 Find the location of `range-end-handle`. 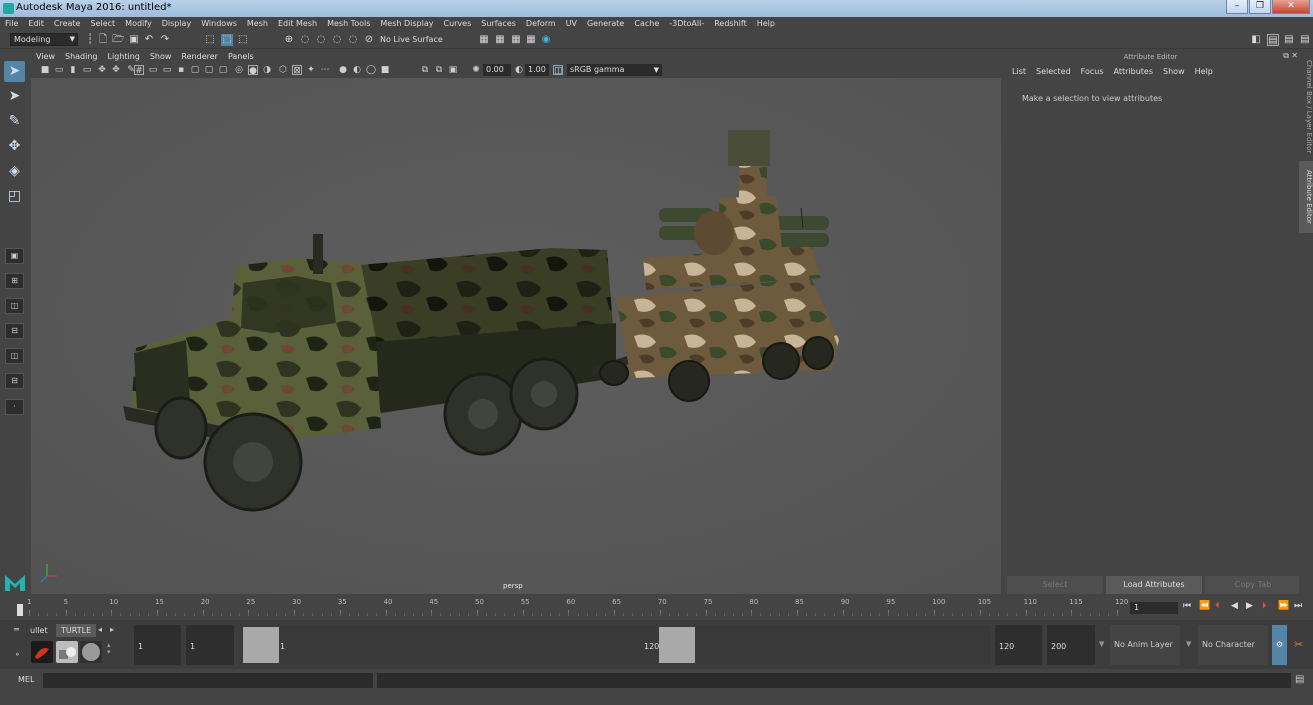

range-end-handle is located at coordinates (677, 645).